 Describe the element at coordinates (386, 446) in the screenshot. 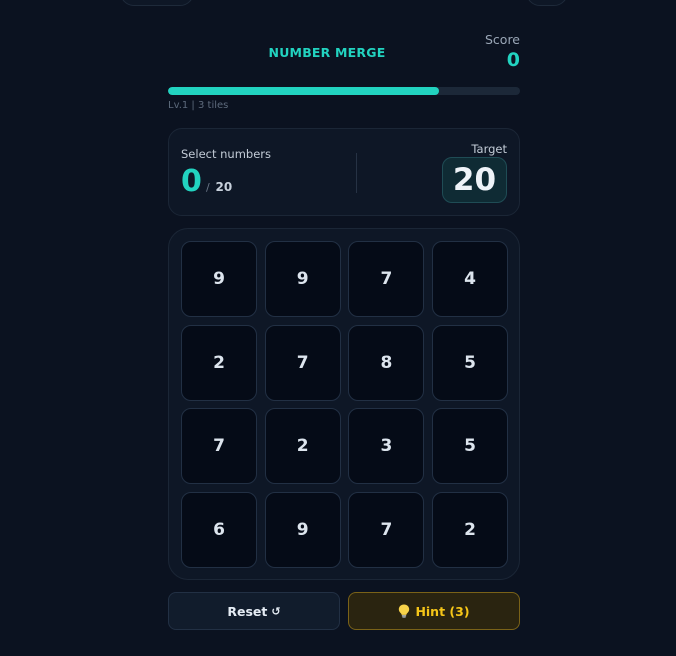

I see `tile: 3` at that location.